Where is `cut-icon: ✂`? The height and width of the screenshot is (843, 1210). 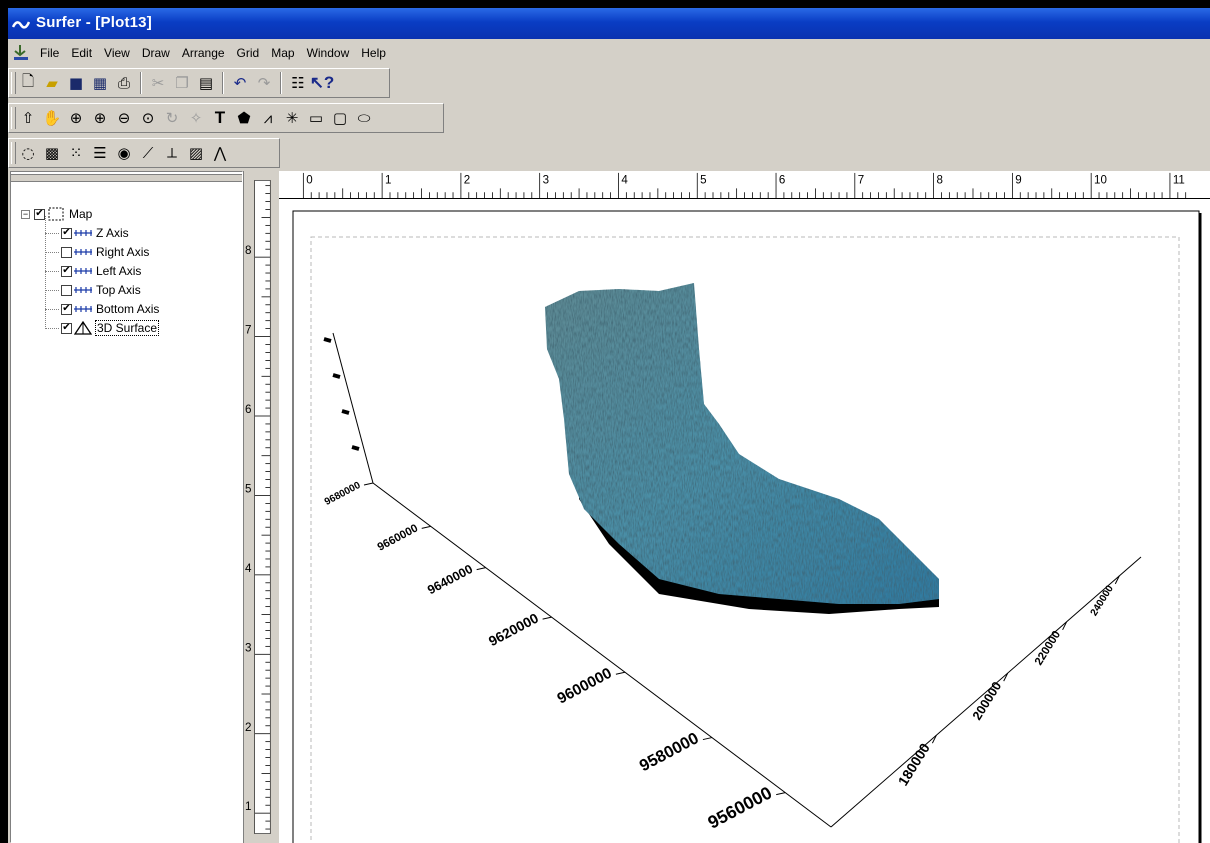 cut-icon: ✂ is located at coordinates (158, 83).